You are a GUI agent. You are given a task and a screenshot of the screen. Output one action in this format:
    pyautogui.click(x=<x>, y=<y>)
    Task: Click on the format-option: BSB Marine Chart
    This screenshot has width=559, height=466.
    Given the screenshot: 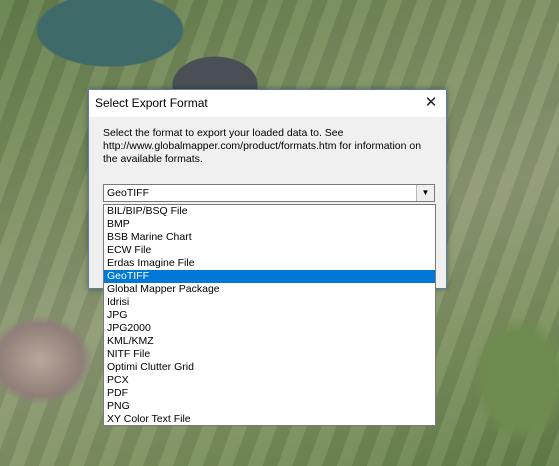 What is the action you would take?
    pyautogui.click(x=269, y=237)
    